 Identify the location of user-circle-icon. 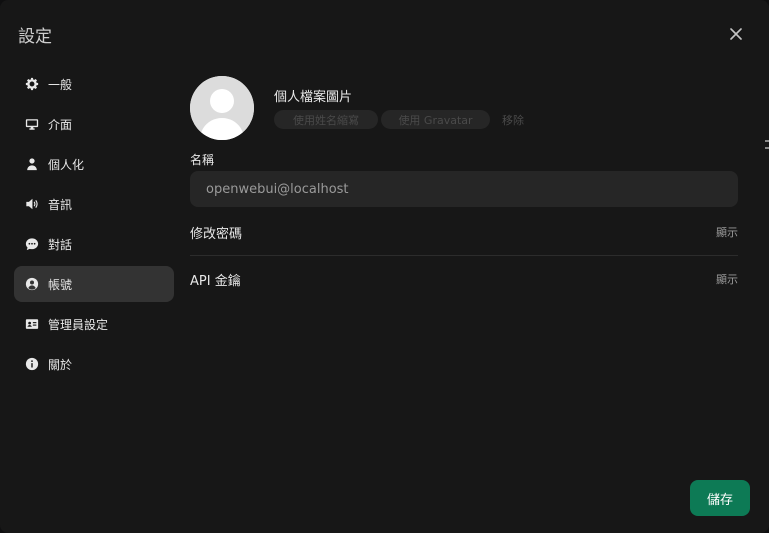
(32, 284).